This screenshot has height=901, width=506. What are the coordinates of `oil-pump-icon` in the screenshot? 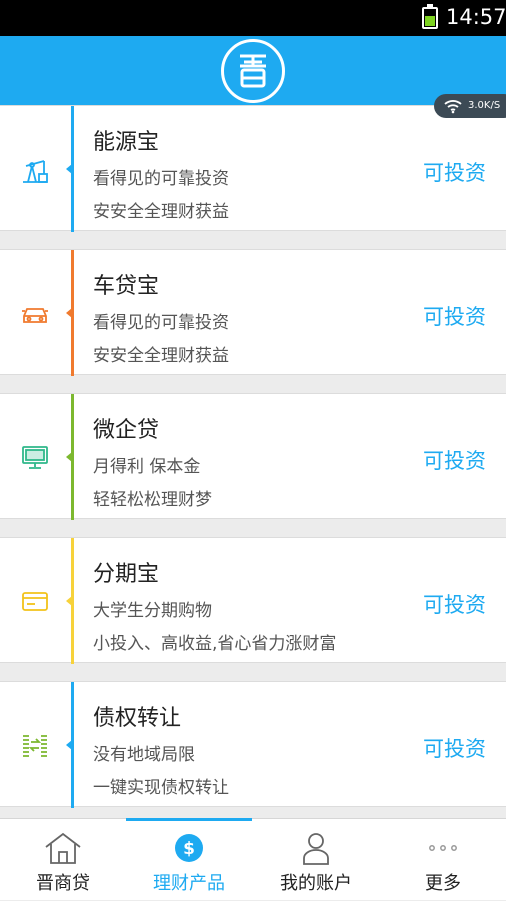 It's located at (35, 171).